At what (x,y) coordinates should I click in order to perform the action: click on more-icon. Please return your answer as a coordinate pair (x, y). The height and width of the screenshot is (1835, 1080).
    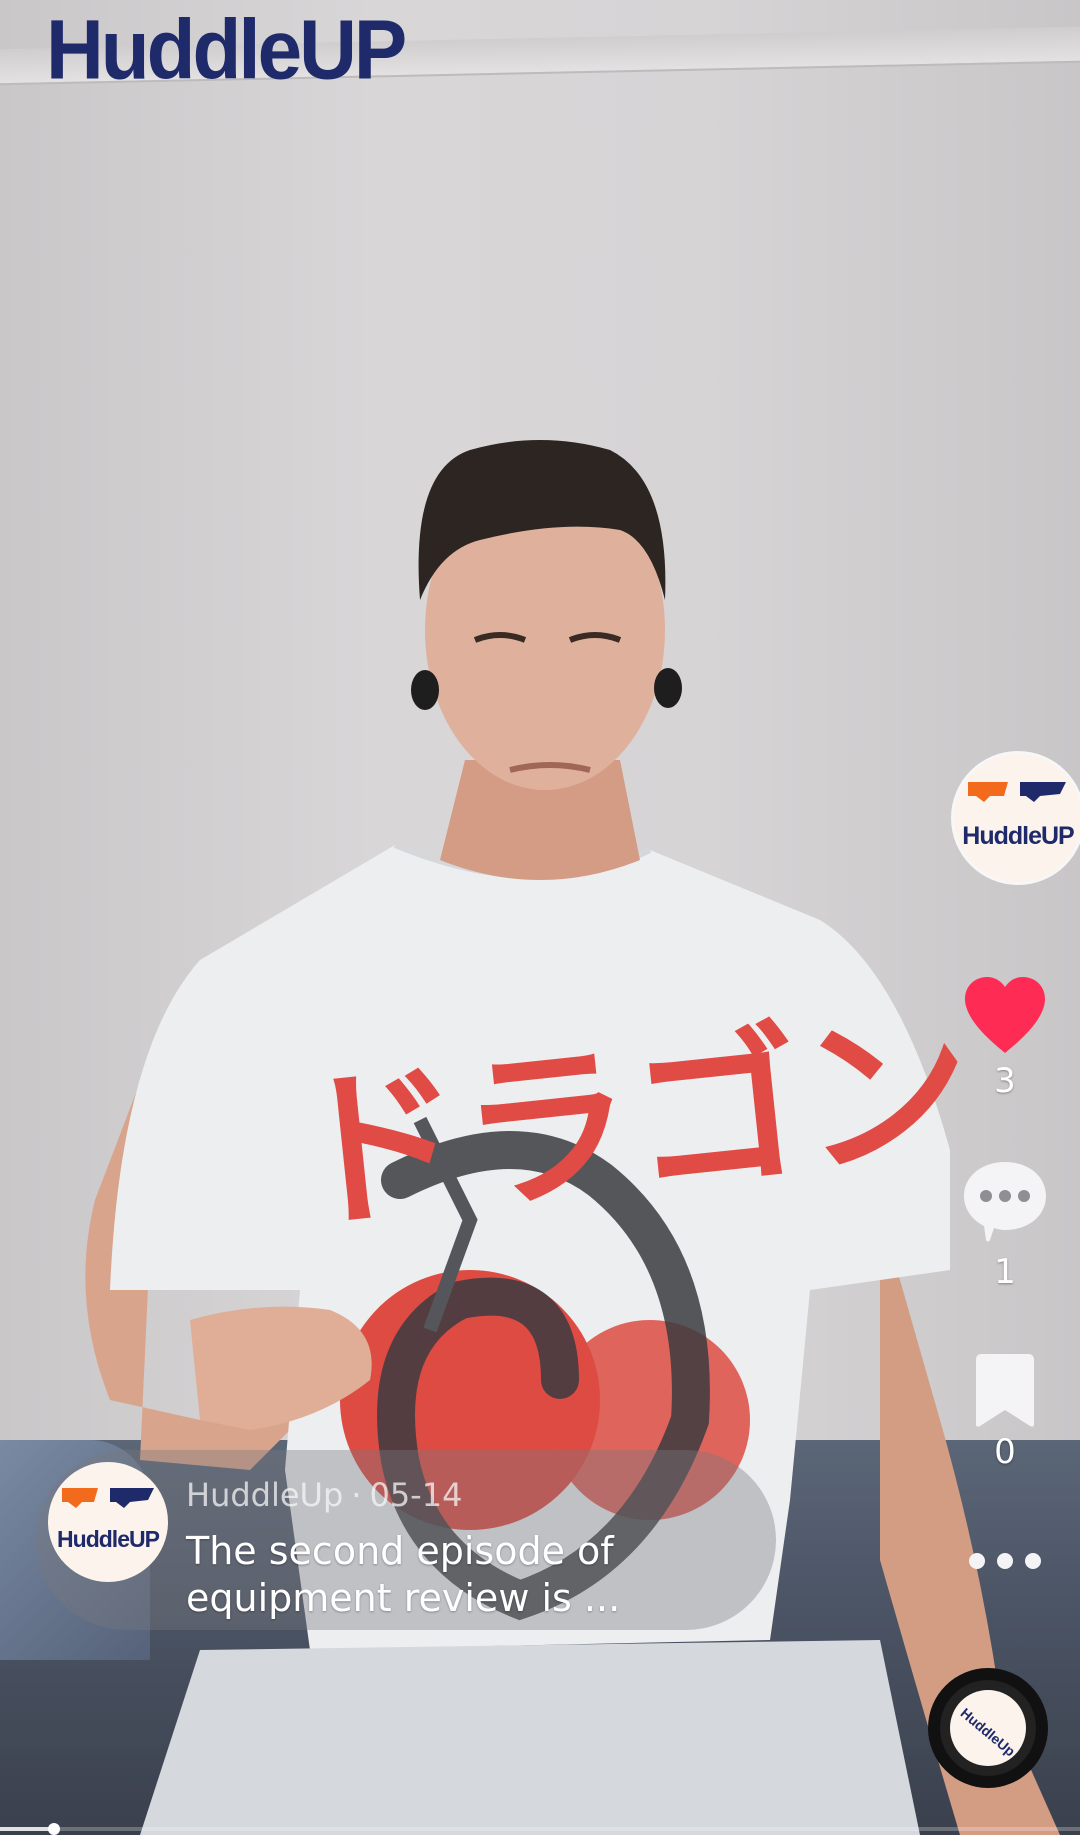
    Looking at the image, I should click on (1005, 1561).